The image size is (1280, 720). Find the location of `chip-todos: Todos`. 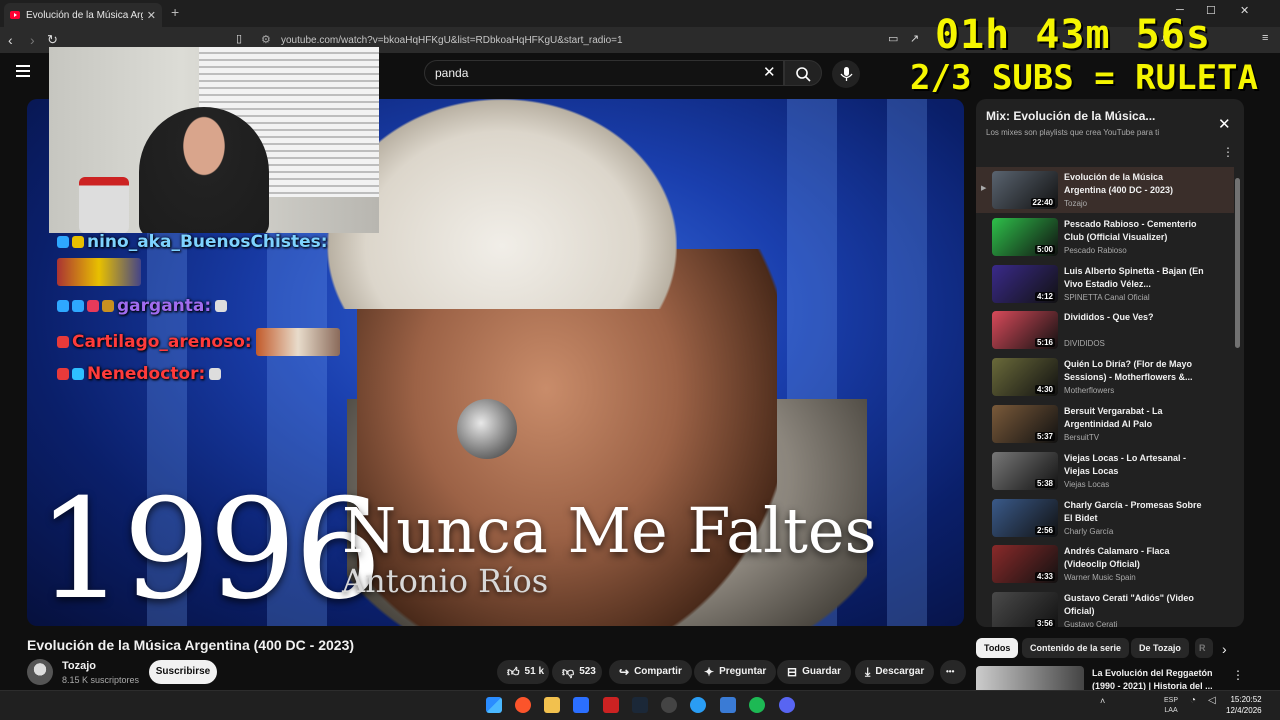

chip-todos: Todos is located at coordinates (997, 648).